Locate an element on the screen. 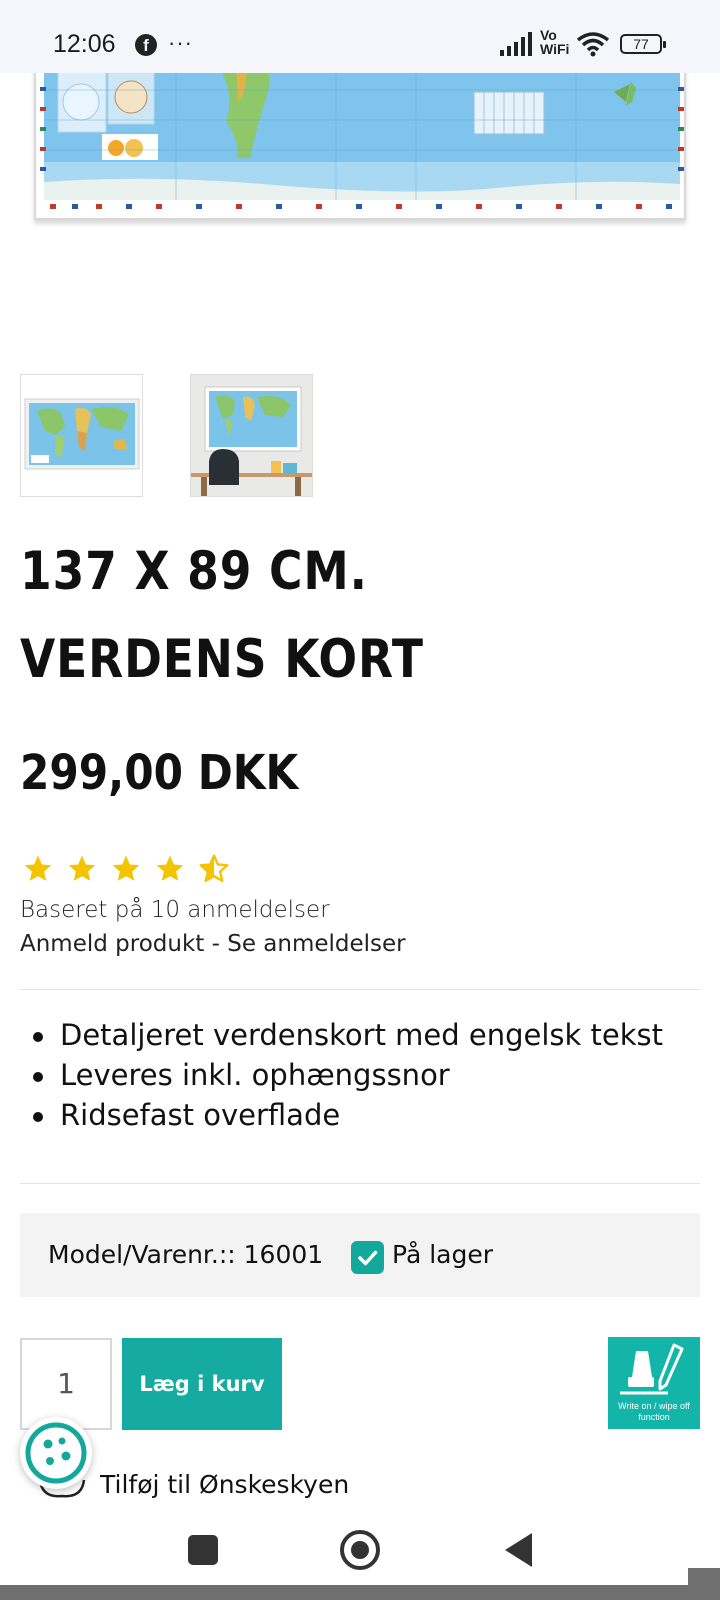 Image resolution: width=720 pixels, height=1600 pixels. recent-apps-button is located at coordinates (203, 1550).